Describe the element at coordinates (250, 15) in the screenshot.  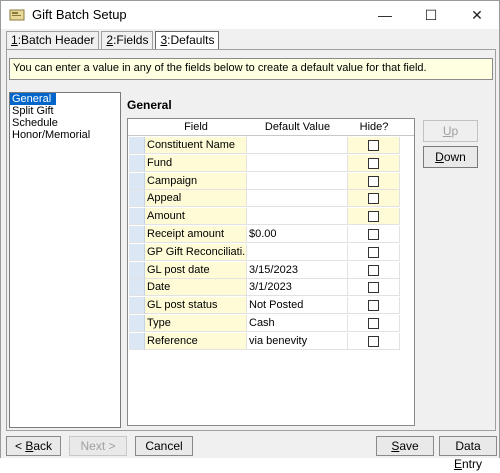
I see `title-bar: Gift Batch Setup — ☐ ✕` at that location.